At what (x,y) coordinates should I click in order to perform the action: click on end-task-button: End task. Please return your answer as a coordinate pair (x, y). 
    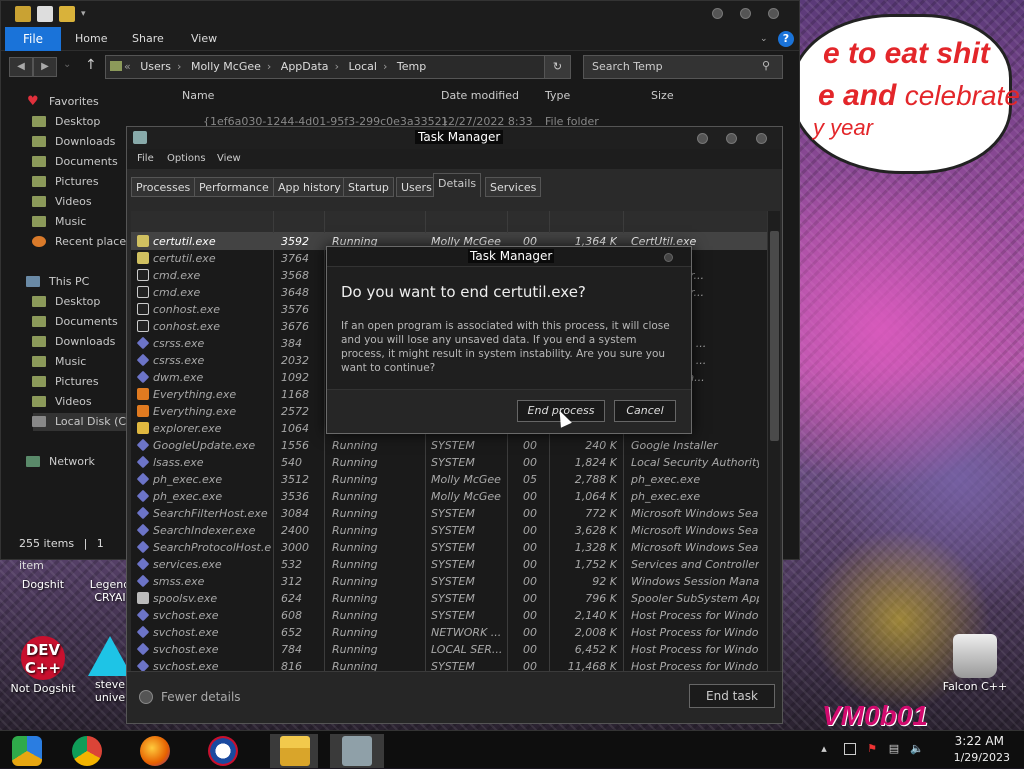
    Looking at the image, I should click on (732, 696).